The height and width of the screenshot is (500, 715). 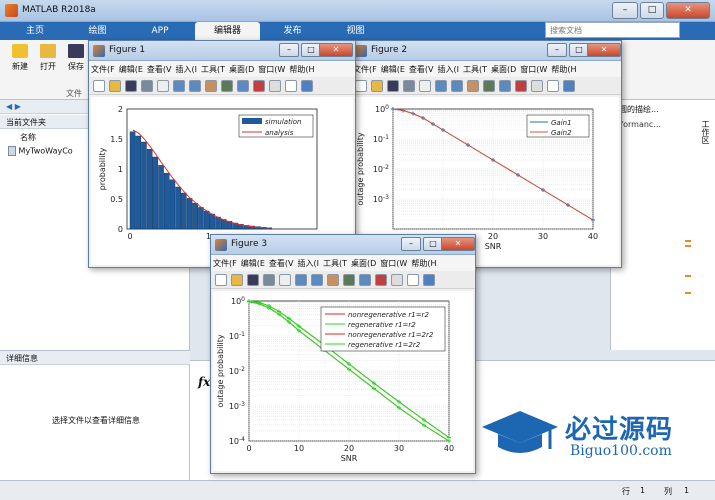 What do you see at coordinates (48, 57) in the screenshot?
I see `open-button: 打开` at bounding box center [48, 57].